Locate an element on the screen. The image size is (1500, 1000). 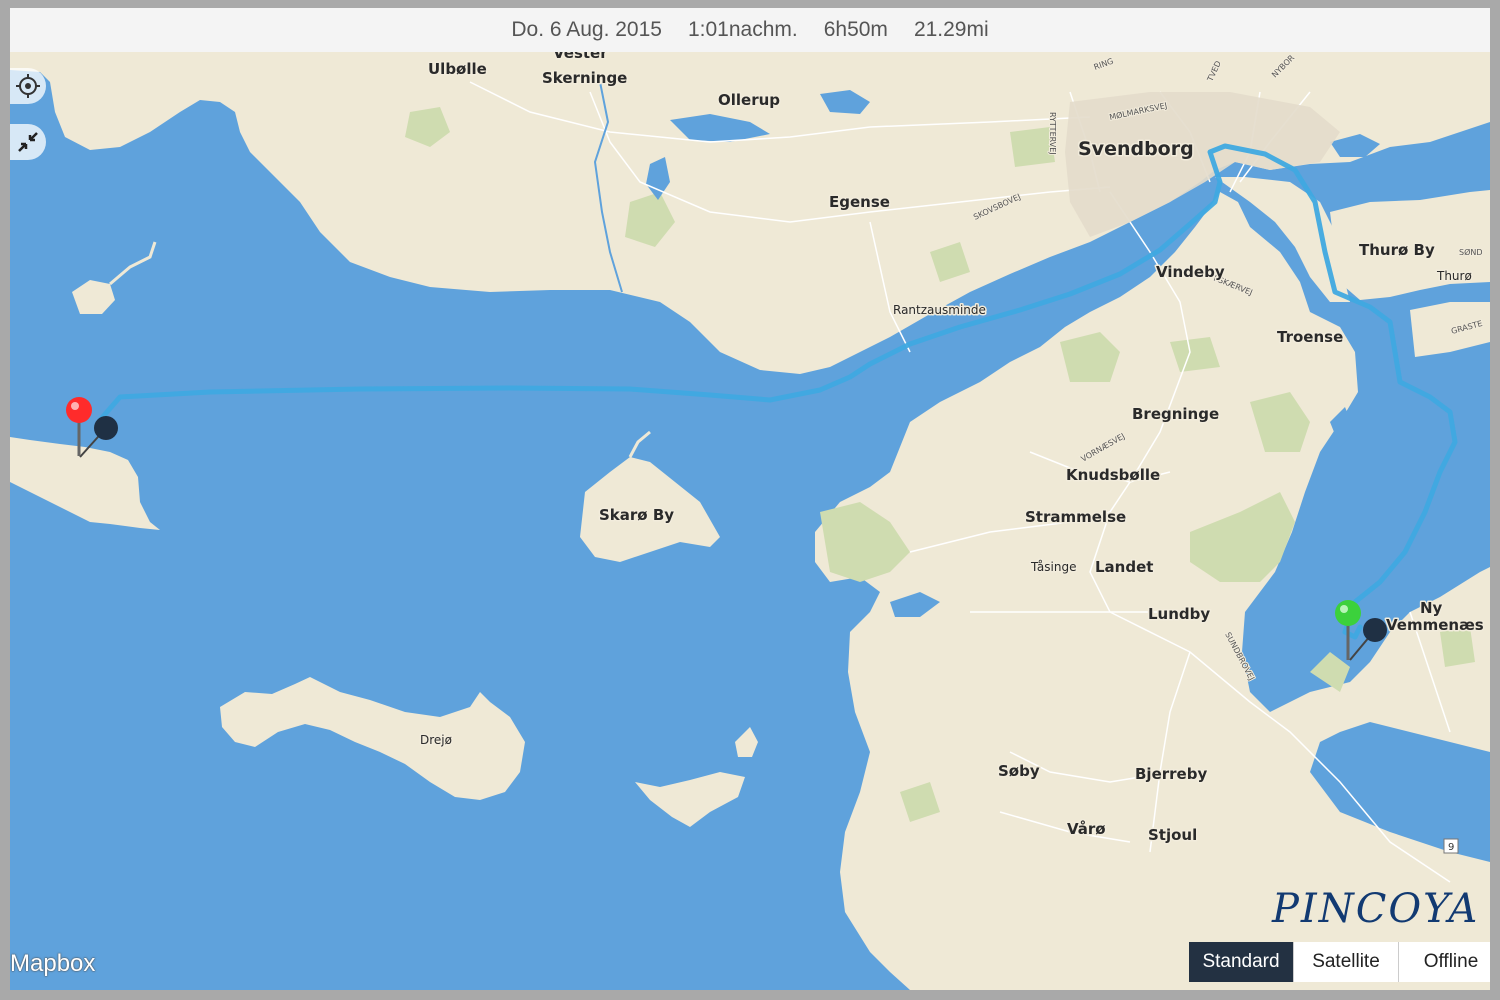
place-soby: Søby is located at coordinates (1019, 771).